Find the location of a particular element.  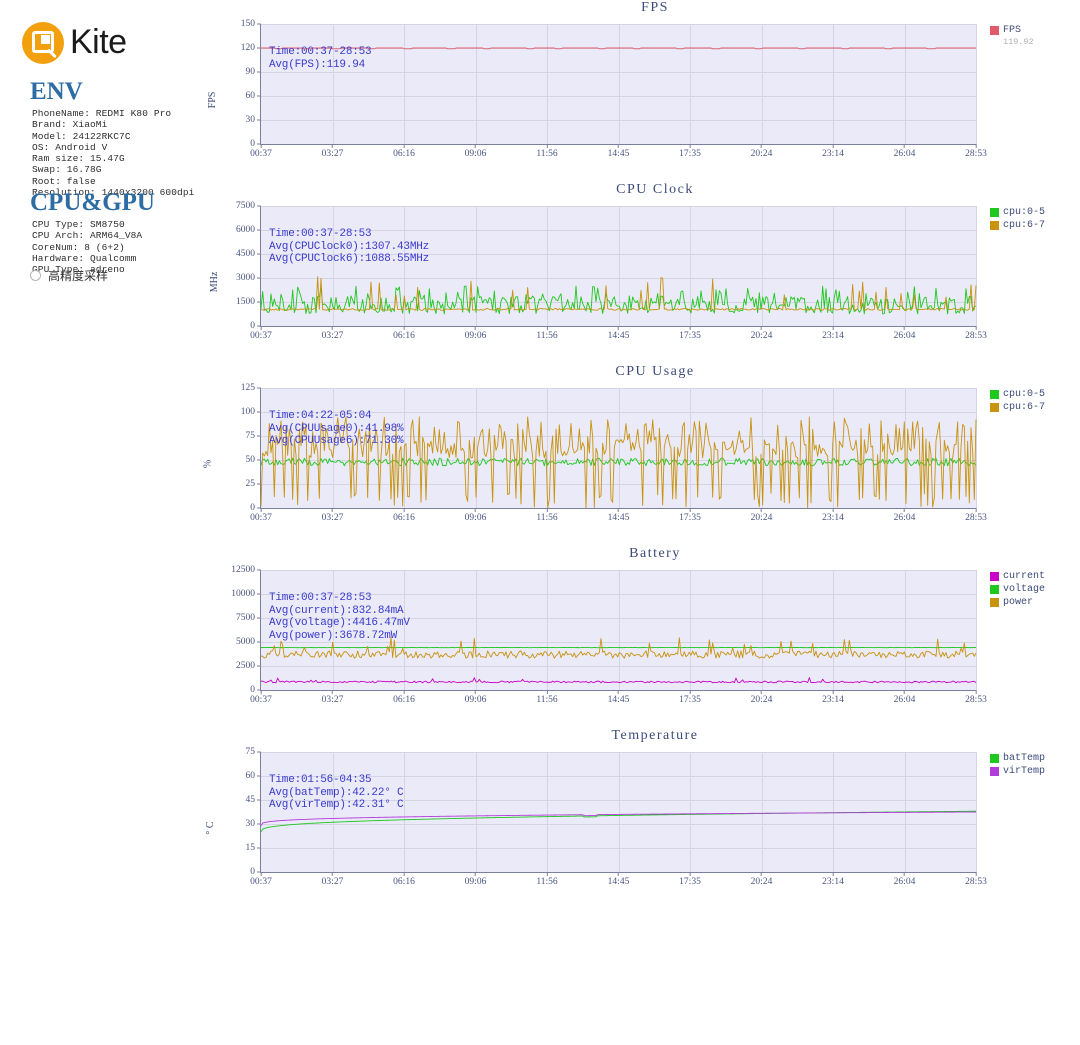

legend-item: FPS is located at coordinates (1012, 30).